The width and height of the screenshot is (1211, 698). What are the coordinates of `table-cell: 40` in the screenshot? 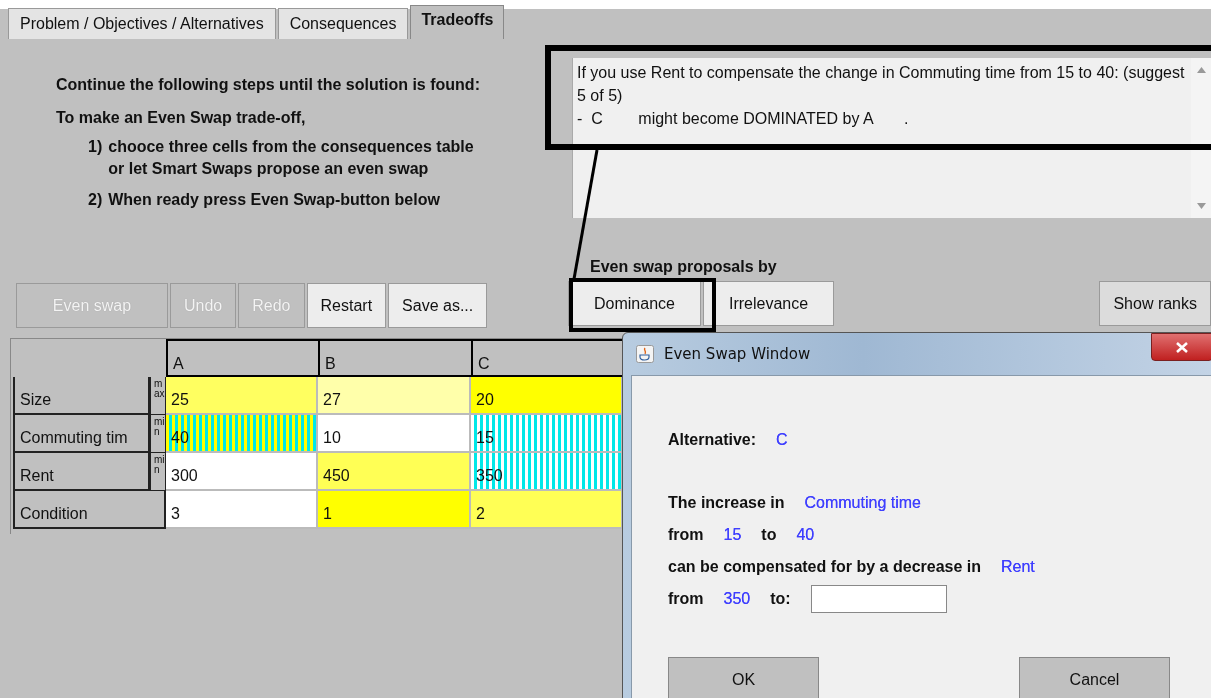 It's located at (242, 434).